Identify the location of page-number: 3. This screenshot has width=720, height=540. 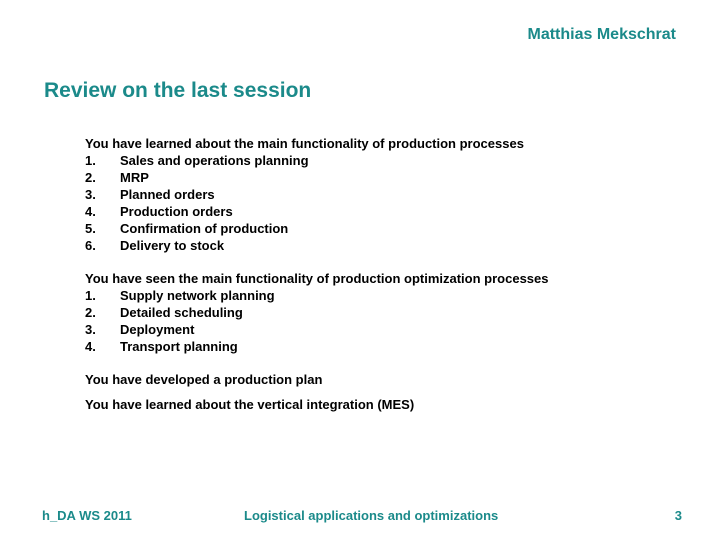
(678, 515).